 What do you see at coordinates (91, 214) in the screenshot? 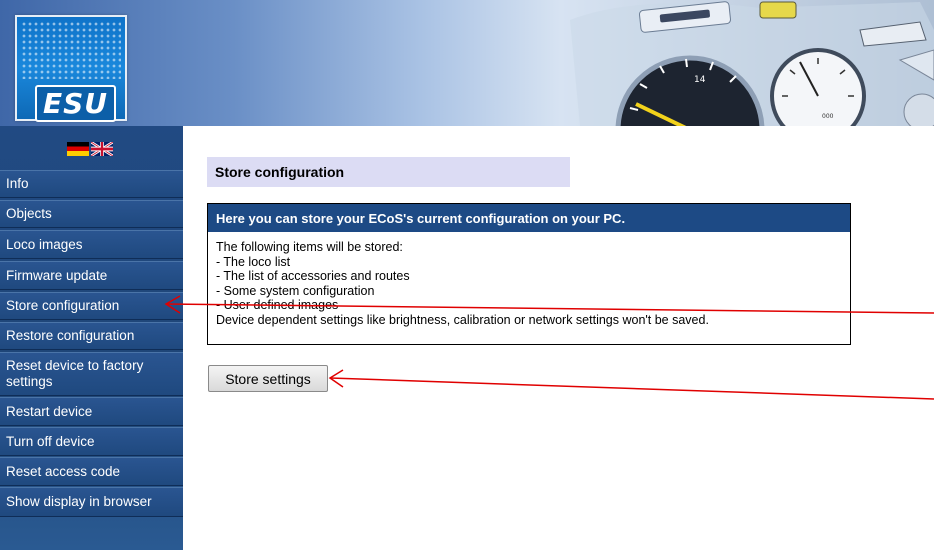
I see `sidebar-item-objects: Objects` at bounding box center [91, 214].